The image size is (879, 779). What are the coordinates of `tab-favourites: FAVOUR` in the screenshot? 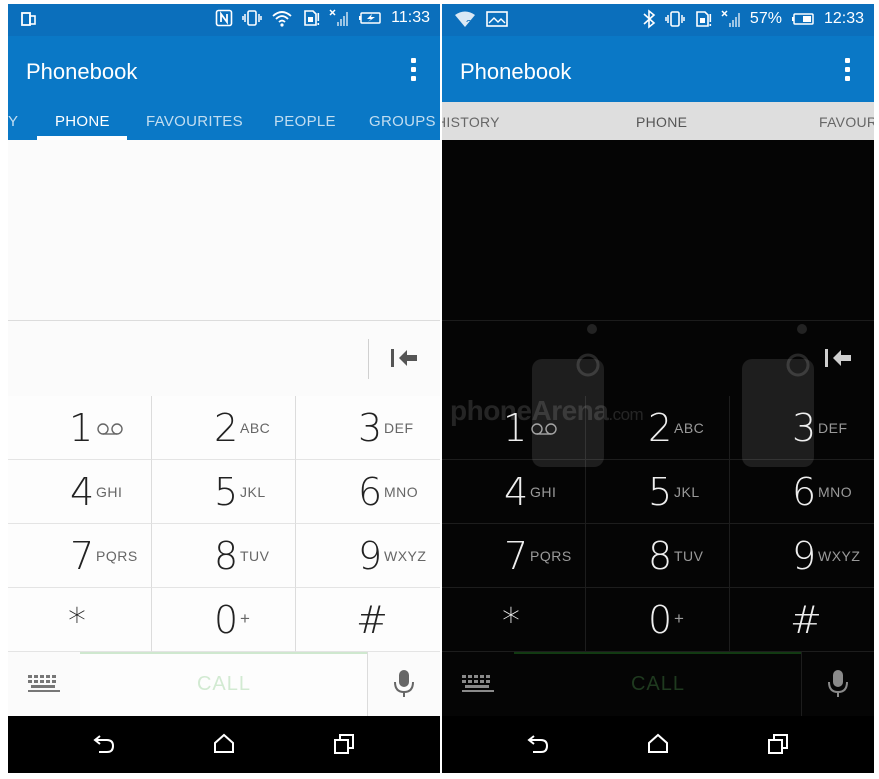 It's located at (846, 122).